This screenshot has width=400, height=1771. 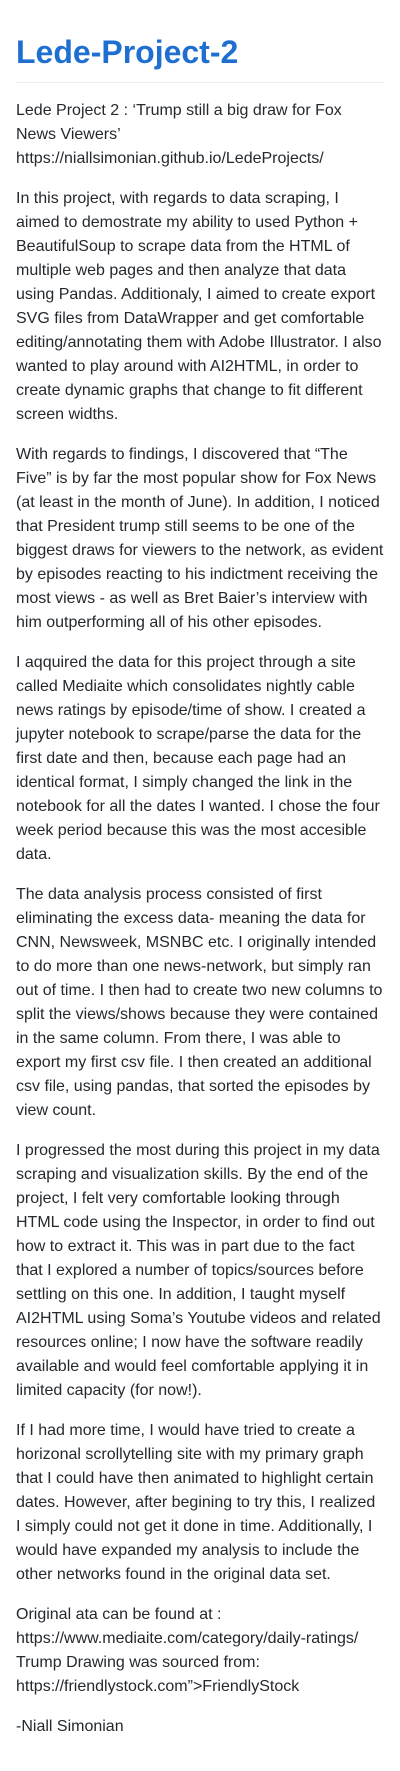 What do you see at coordinates (119, 1614) in the screenshot?
I see `sources-data-label: Original ata can be found at :` at bounding box center [119, 1614].